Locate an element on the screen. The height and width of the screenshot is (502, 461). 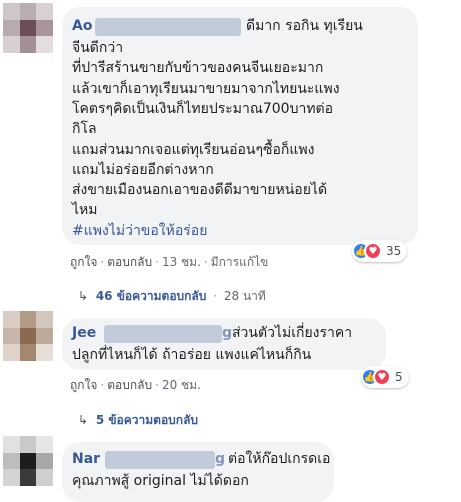
comment-text-line: กิโล is located at coordinates (84, 129).